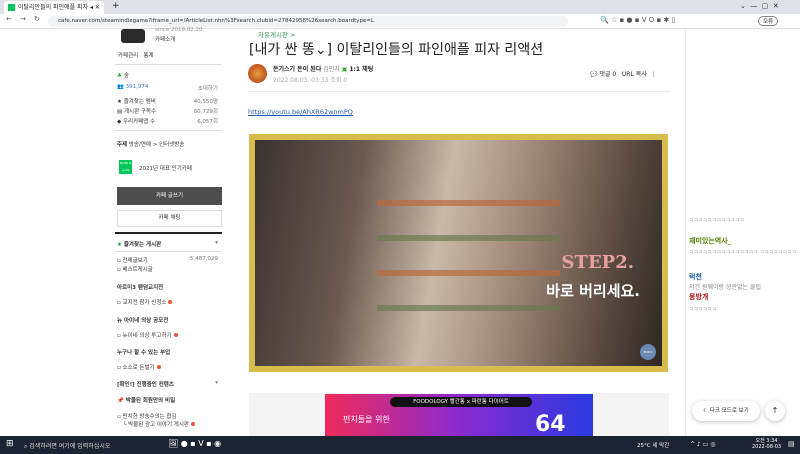 This screenshot has width=800, height=454. I want to click on tab-bar: 이탈리안들의 파인애플 피자 ◂ ✕ + ⌄ — ▢ ✕, so click(400, 7).